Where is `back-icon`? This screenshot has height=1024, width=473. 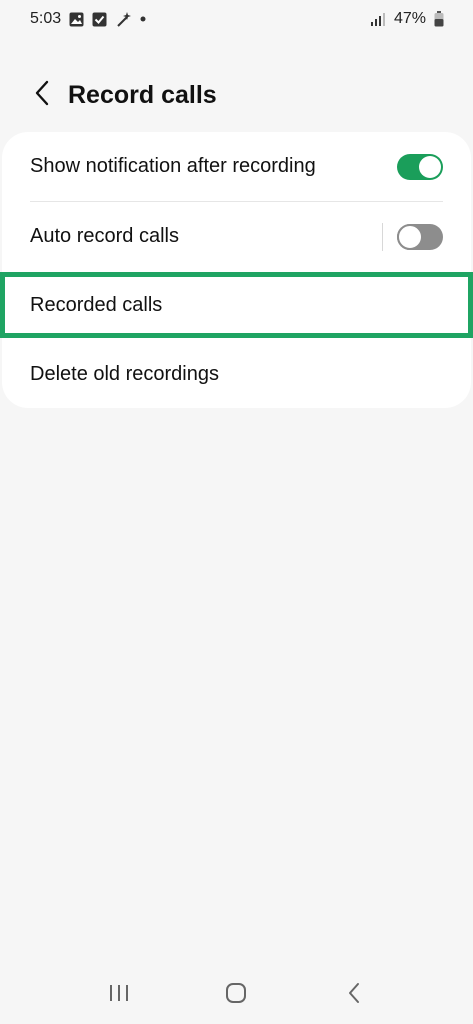 back-icon is located at coordinates (354, 995).